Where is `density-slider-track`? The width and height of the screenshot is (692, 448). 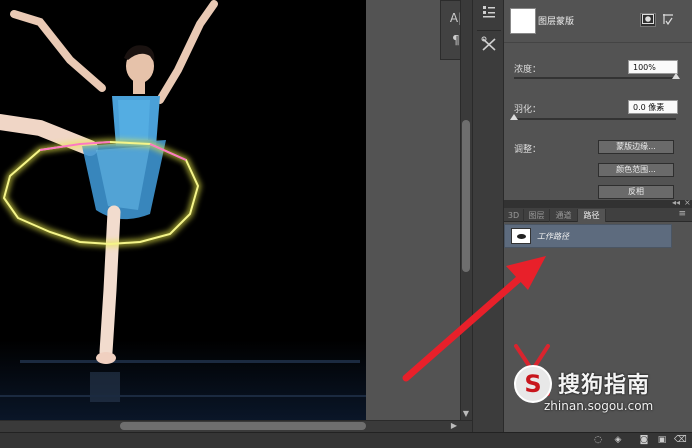 density-slider-track is located at coordinates (595, 78).